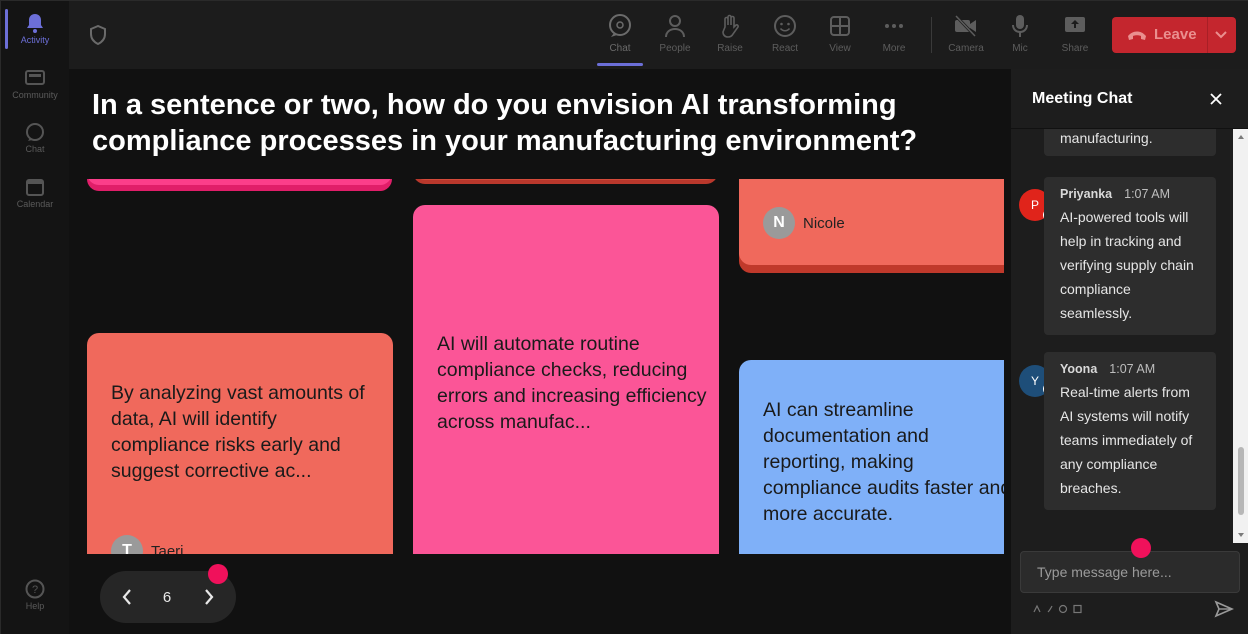  I want to click on send-icon, so click(1224, 609).